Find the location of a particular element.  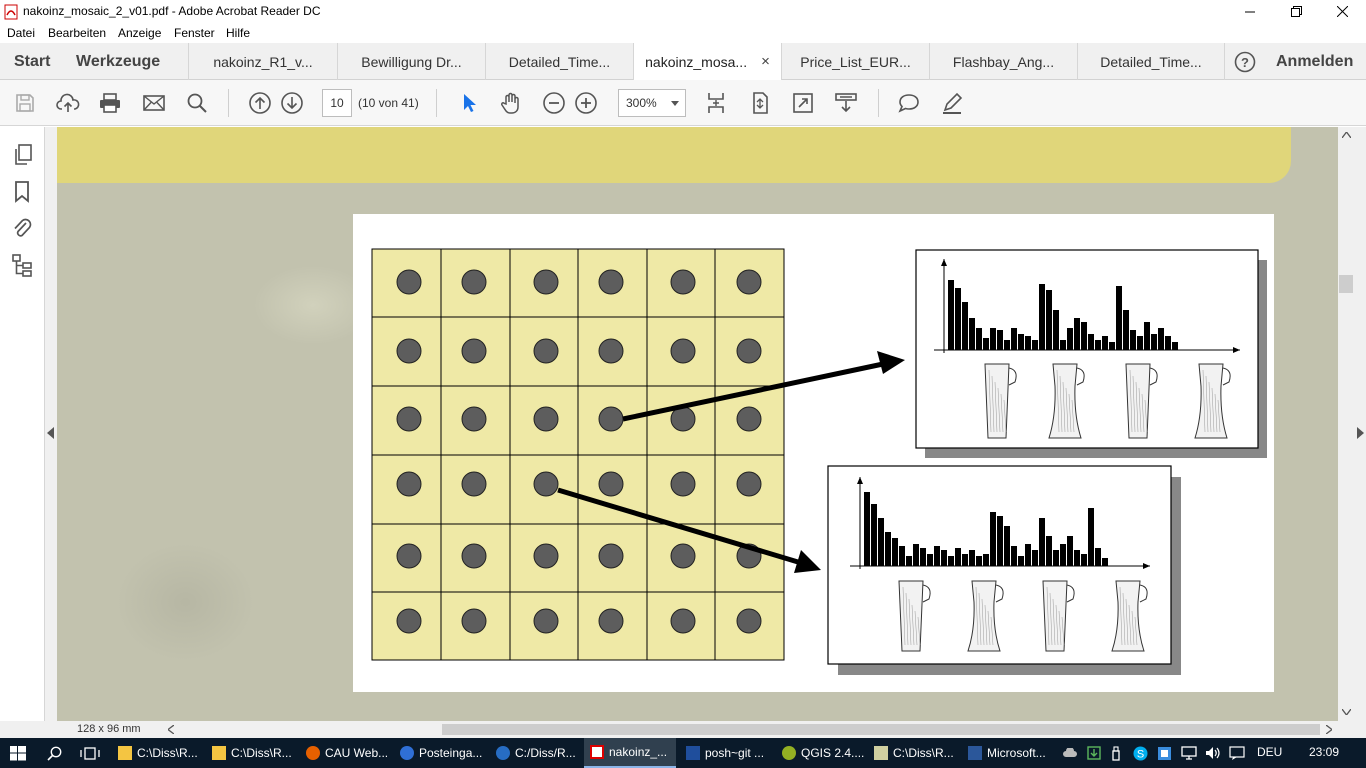

paperclip-icon is located at coordinates (22, 228).